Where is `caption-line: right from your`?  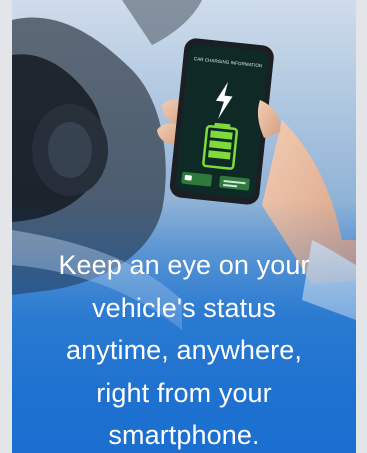
caption-line: right from your is located at coordinates (184, 392).